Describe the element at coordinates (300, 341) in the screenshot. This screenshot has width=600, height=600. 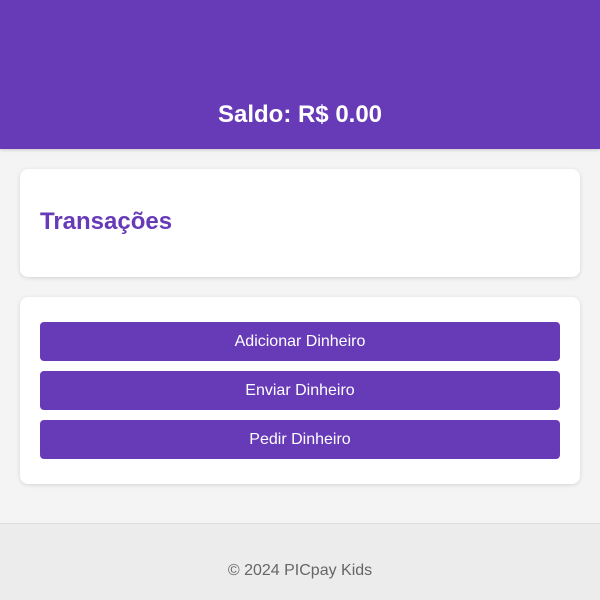
I see `add-money-button: Adicionar Dinheiro` at that location.